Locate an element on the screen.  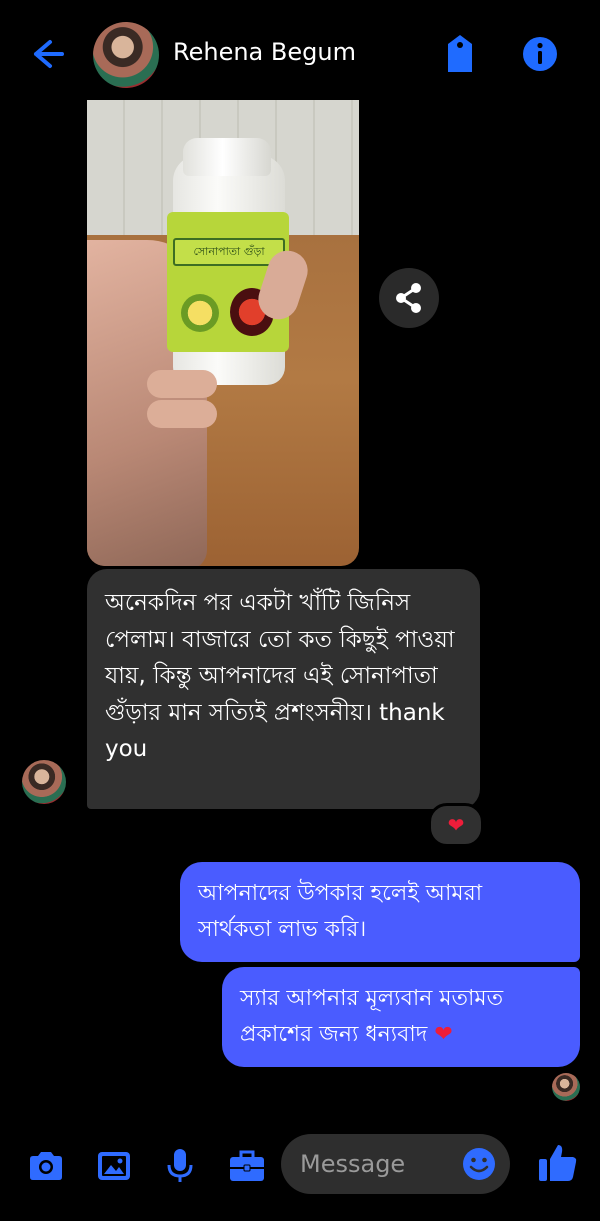
photo-bottle-cap is located at coordinates (227, 157).